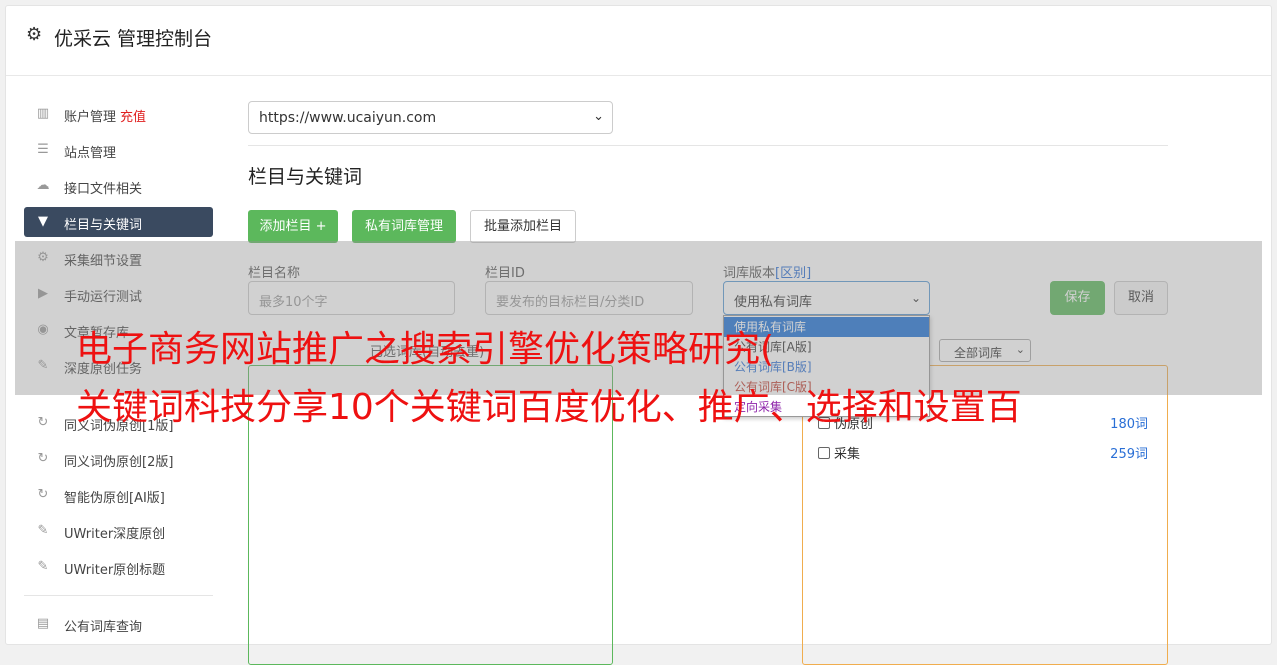  Describe the element at coordinates (598, 116) in the screenshot. I see `chevron-down-icon: ⌄` at that location.